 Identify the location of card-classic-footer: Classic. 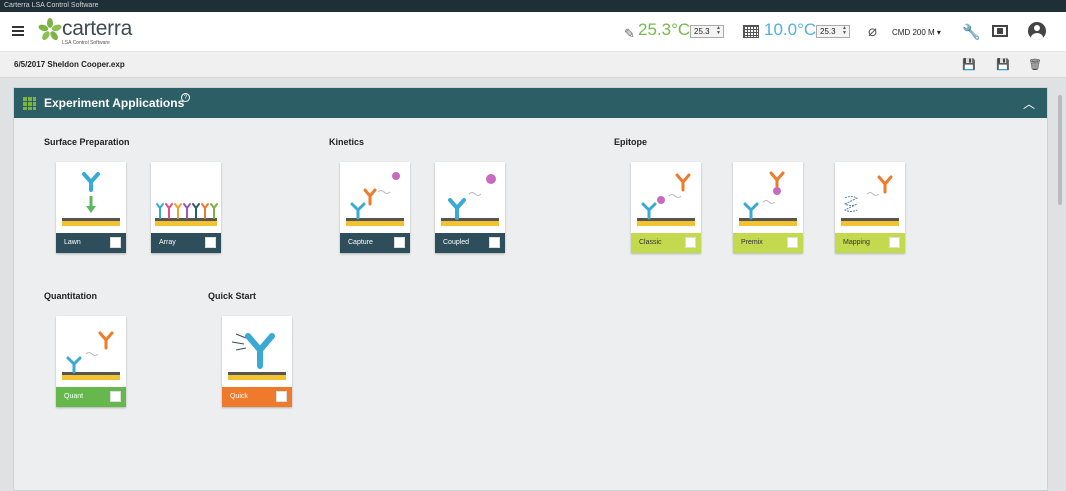
(666, 243).